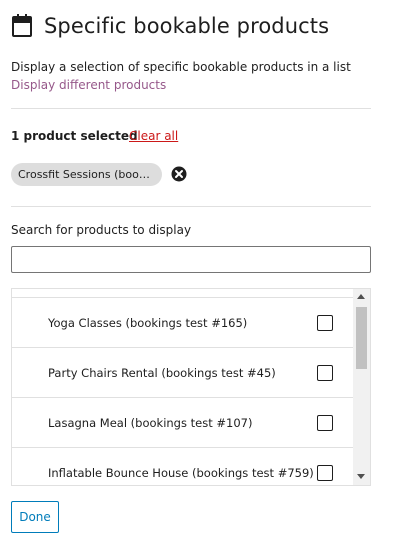 The height and width of the screenshot is (540, 400). I want to click on product-label: Lasagna Meal (bookings test #107), so click(150, 422).